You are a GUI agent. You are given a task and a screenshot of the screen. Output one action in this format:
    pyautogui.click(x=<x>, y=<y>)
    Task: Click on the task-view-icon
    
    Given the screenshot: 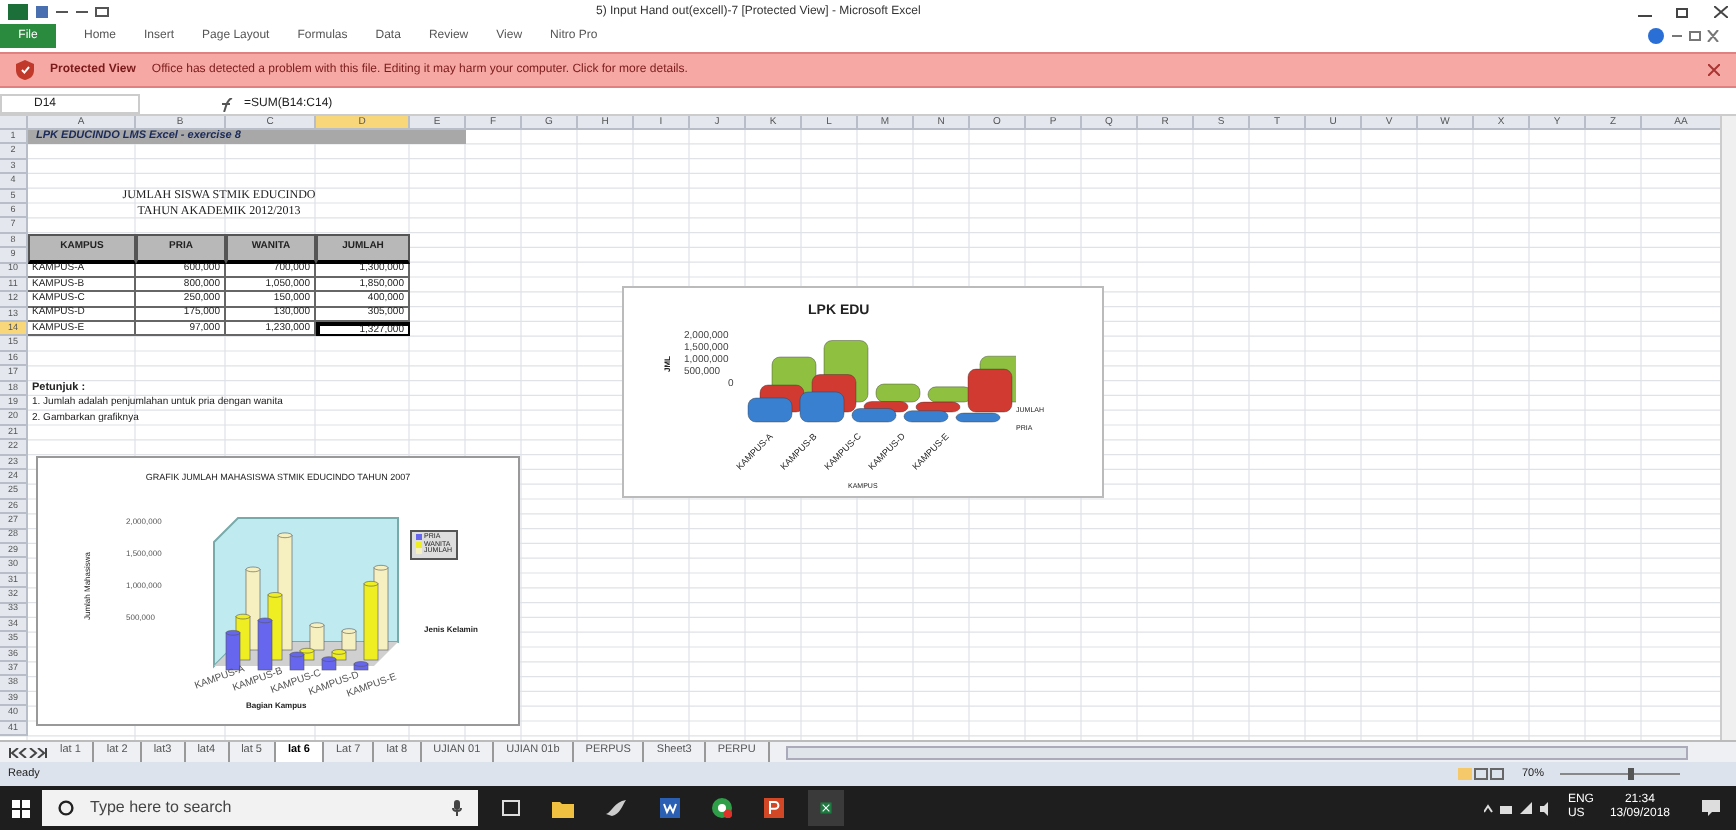 What is the action you would take?
    pyautogui.click(x=511, y=808)
    